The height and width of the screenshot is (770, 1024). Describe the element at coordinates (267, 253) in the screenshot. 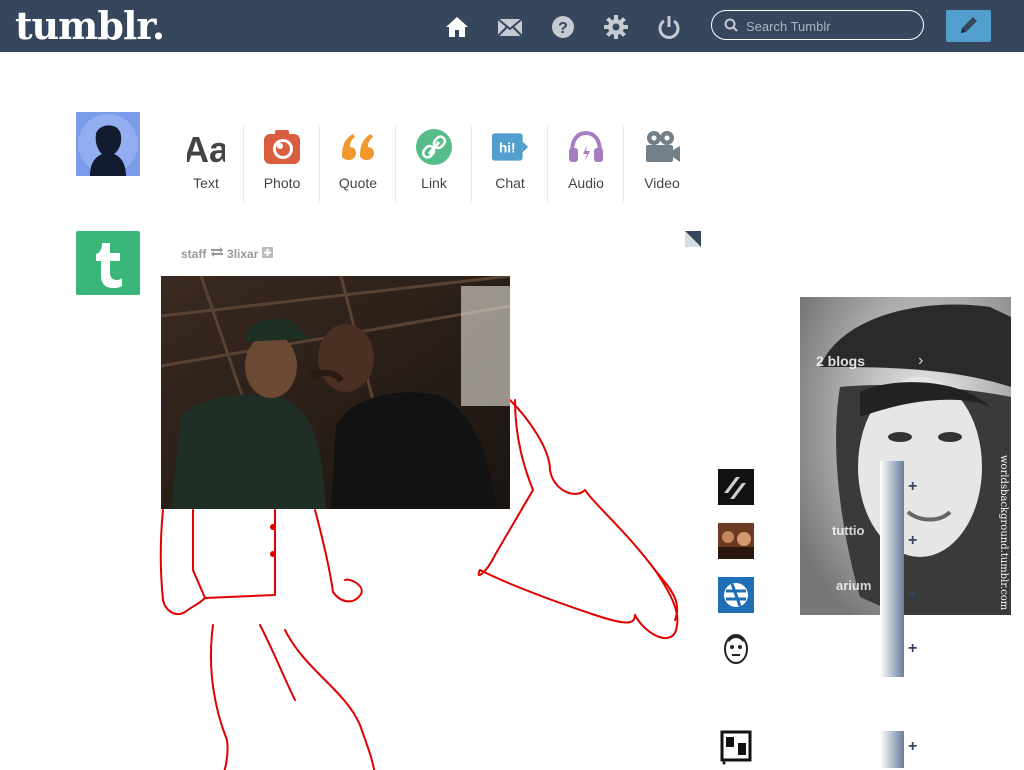

I see `follow-plus-icon` at that location.